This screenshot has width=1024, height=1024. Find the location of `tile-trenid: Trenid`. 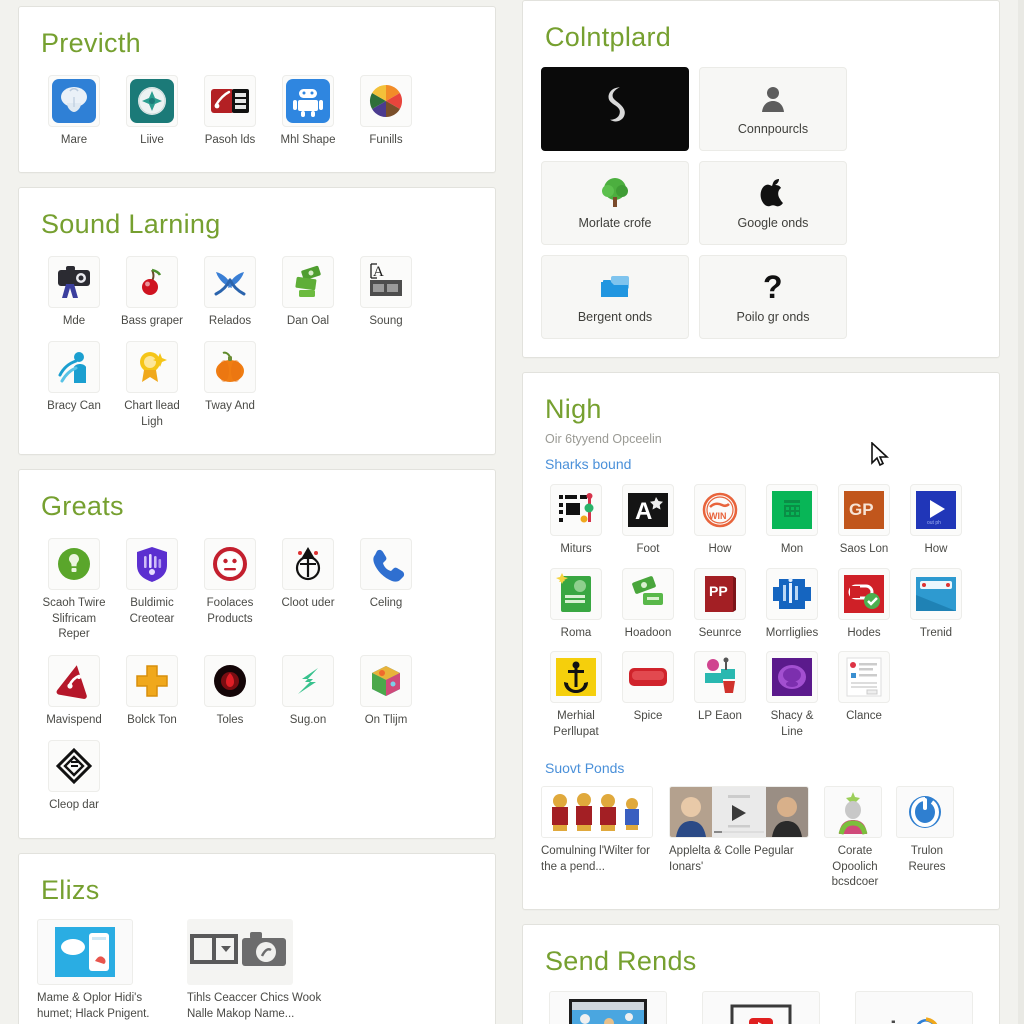

tile-trenid: Trenid is located at coordinates (936, 607).